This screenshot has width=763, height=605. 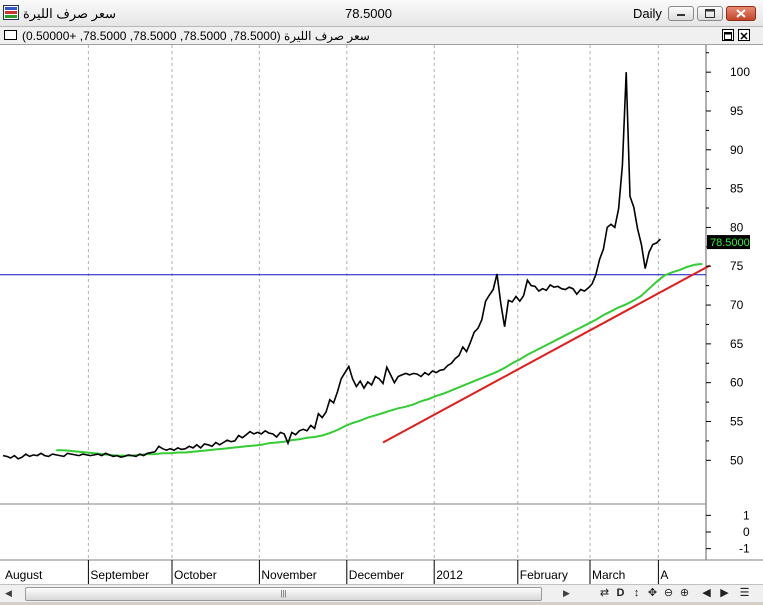 I want to click on y-tick-label: 85, so click(x=737, y=189).